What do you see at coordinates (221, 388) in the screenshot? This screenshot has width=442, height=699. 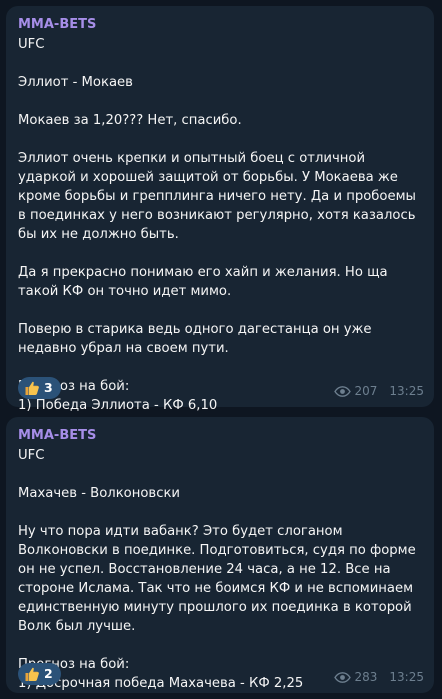 I see `message-footer: 3 207 13:25` at bounding box center [221, 388].